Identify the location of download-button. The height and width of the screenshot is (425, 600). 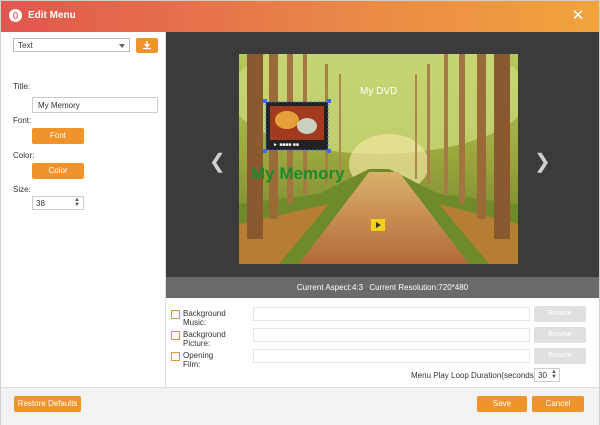
(147, 45).